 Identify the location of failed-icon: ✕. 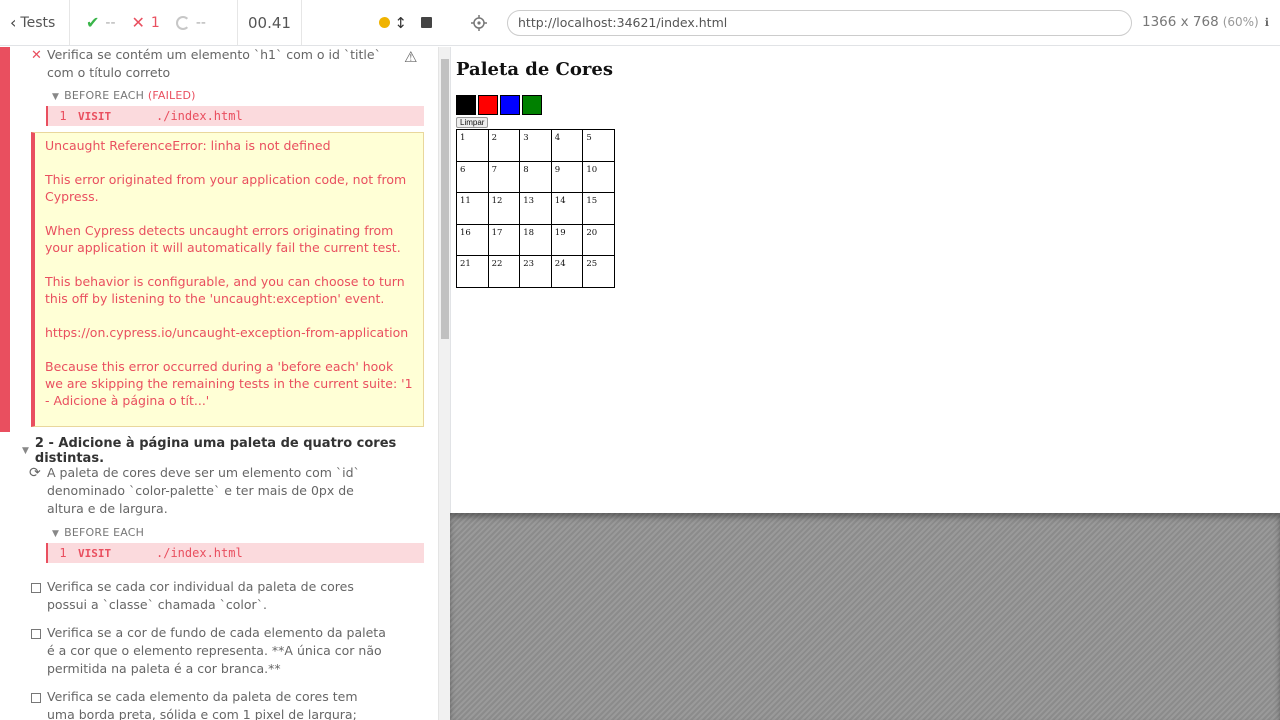
(36, 55).